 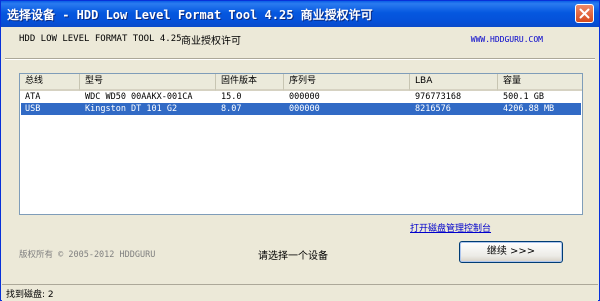 I want to click on column-header-serial: 序列号, so click(x=347, y=82).